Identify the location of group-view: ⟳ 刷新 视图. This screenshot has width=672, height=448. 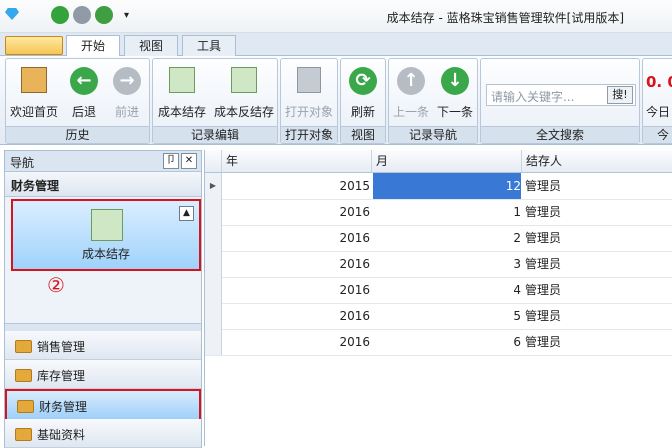
(363, 101).